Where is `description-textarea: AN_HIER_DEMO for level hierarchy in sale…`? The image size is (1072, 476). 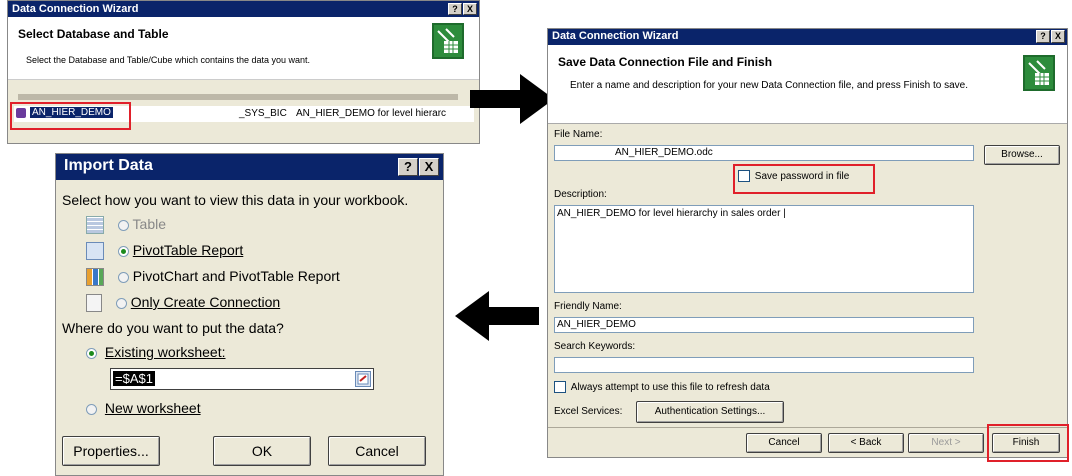 description-textarea: AN_HIER_DEMO for level hierarchy in sale… is located at coordinates (764, 249).